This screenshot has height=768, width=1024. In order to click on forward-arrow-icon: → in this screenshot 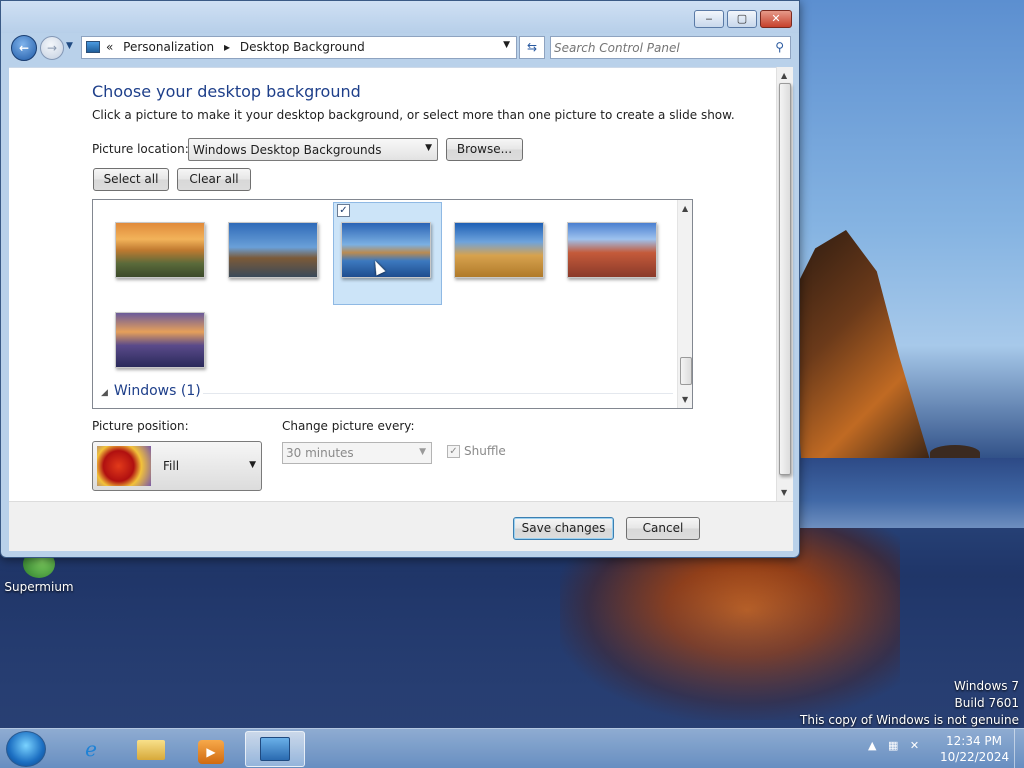, I will do `click(52, 48)`.